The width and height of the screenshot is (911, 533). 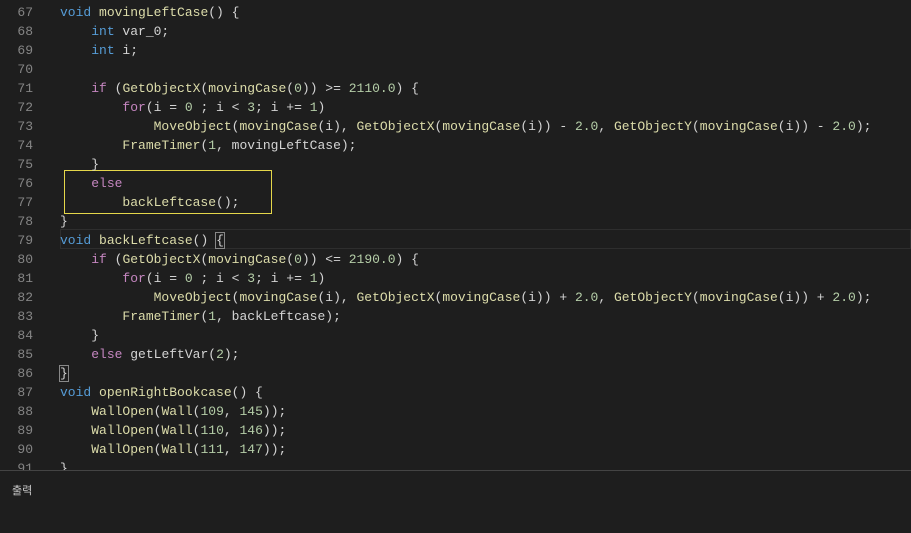 What do you see at coordinates (25, 31) in the screenshot?
I see `line-number: 68` at bounding box center [25, 31].